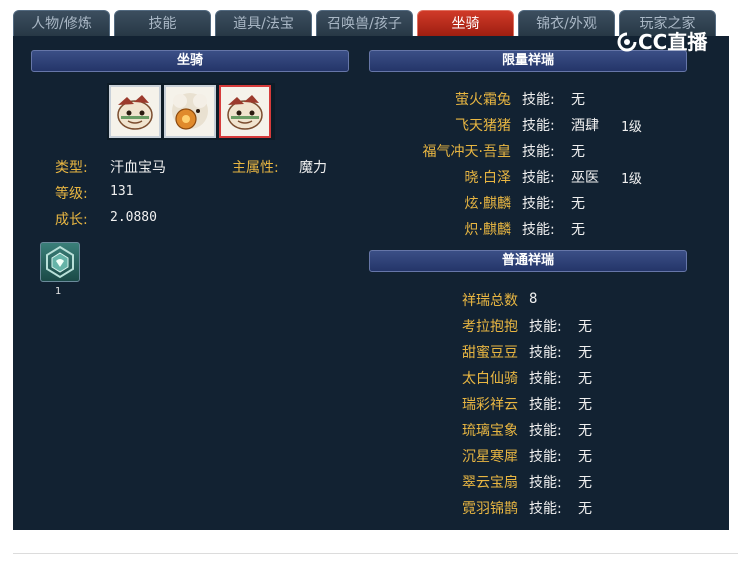 Image resolution: width=738 pixels, height=578 pixels. Describe the element at coordinates (490, 457) in the screenshot. I see `normal-item-name: 沉星寒犀` at that location.